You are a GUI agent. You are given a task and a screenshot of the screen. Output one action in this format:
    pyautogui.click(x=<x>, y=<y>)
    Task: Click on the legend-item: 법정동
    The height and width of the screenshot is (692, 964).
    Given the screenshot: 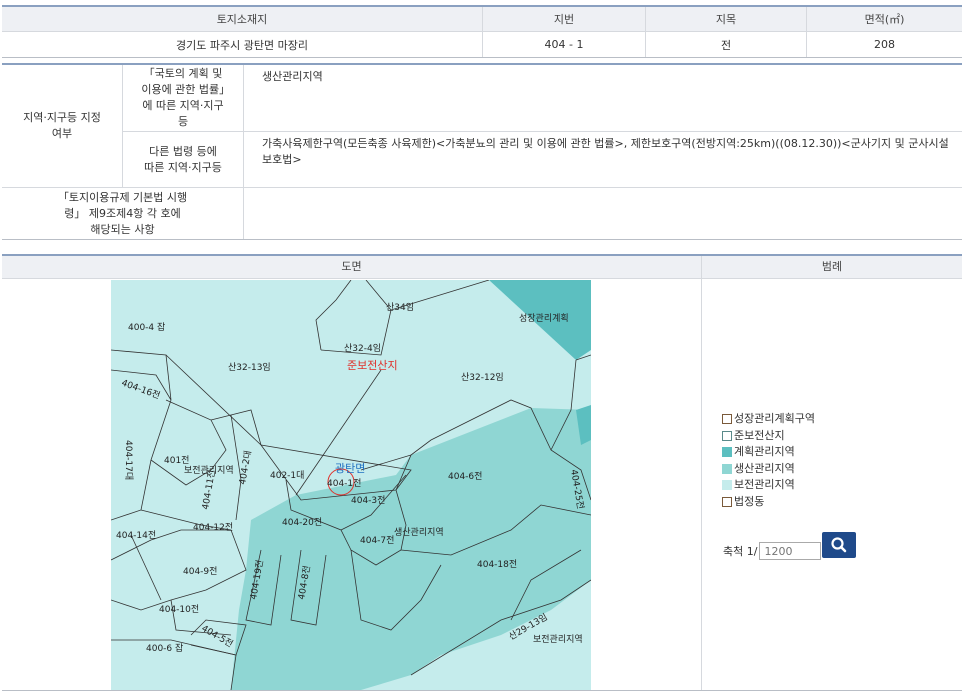 What is the action you would take?
    pyautogui.click(x=768, y=502)
    